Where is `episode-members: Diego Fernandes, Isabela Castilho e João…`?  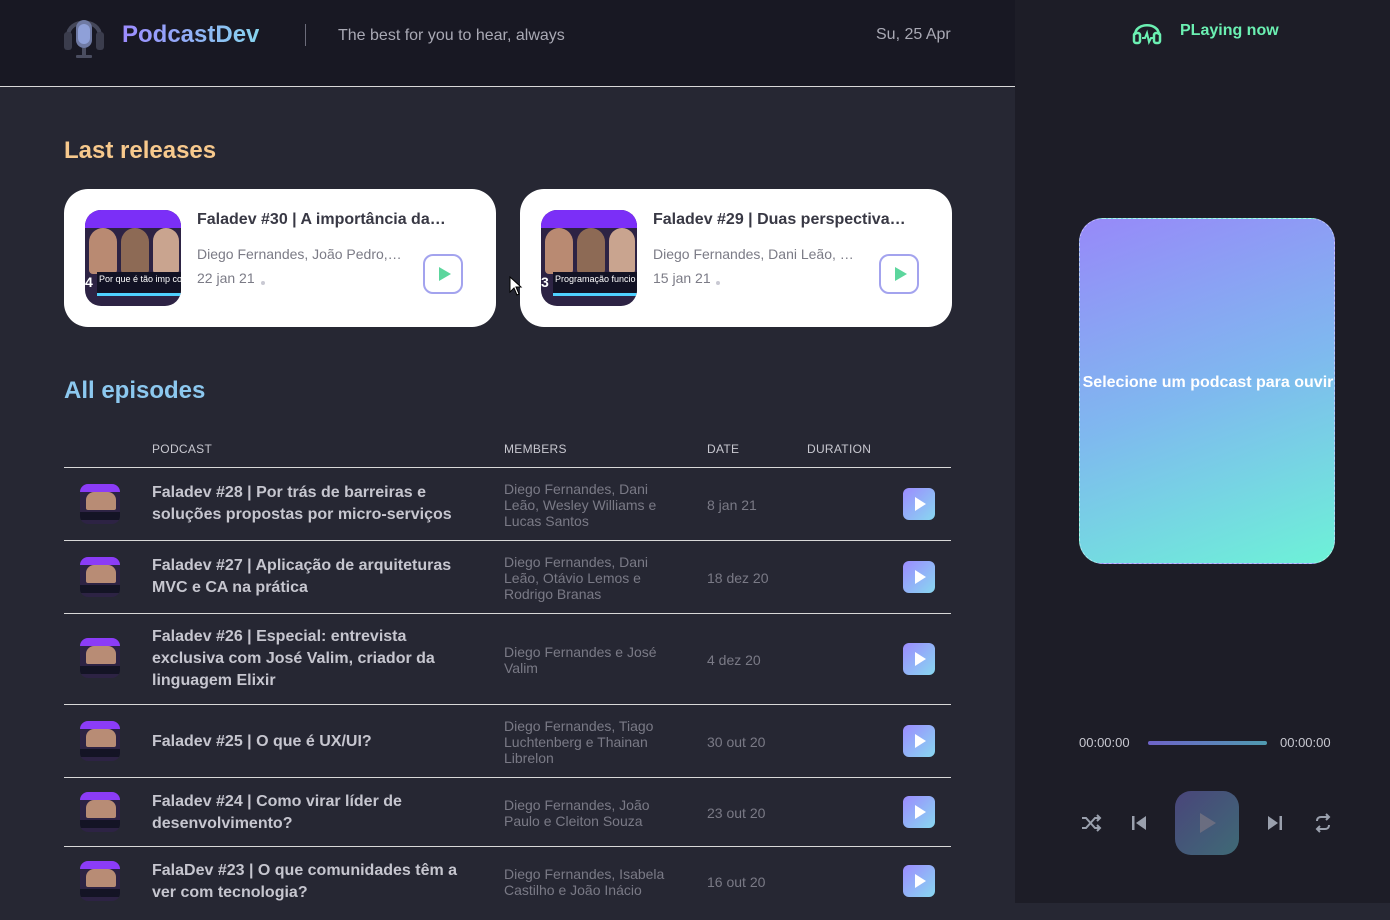
episode-members: Diego Fernandes, Isabela Castilho e João… is located at coordinates (584, 882).